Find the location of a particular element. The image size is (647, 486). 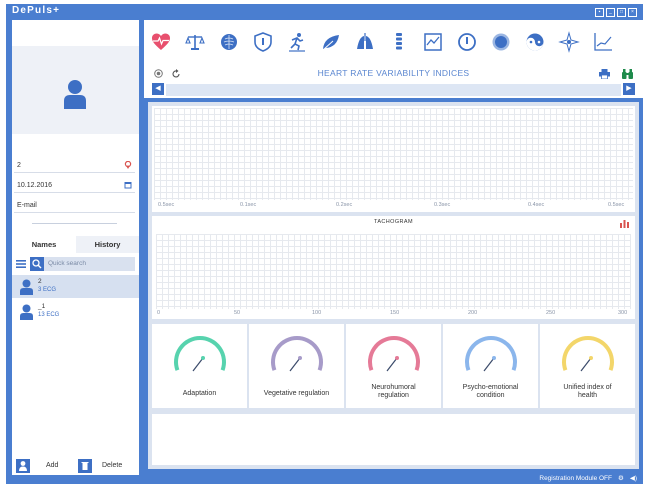

speaker-icon: ◀) is located at coordinates (633, 479).